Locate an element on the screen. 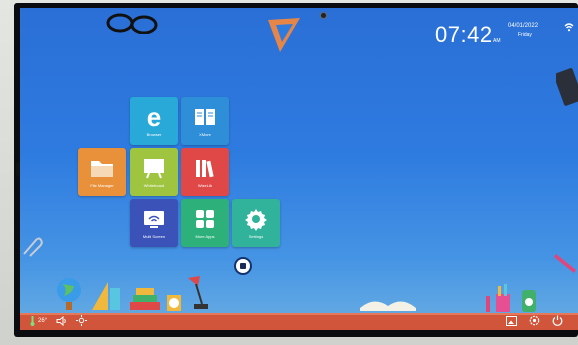 The image size is (578, 345). brightness-icon is located at coordinates (82, 320).